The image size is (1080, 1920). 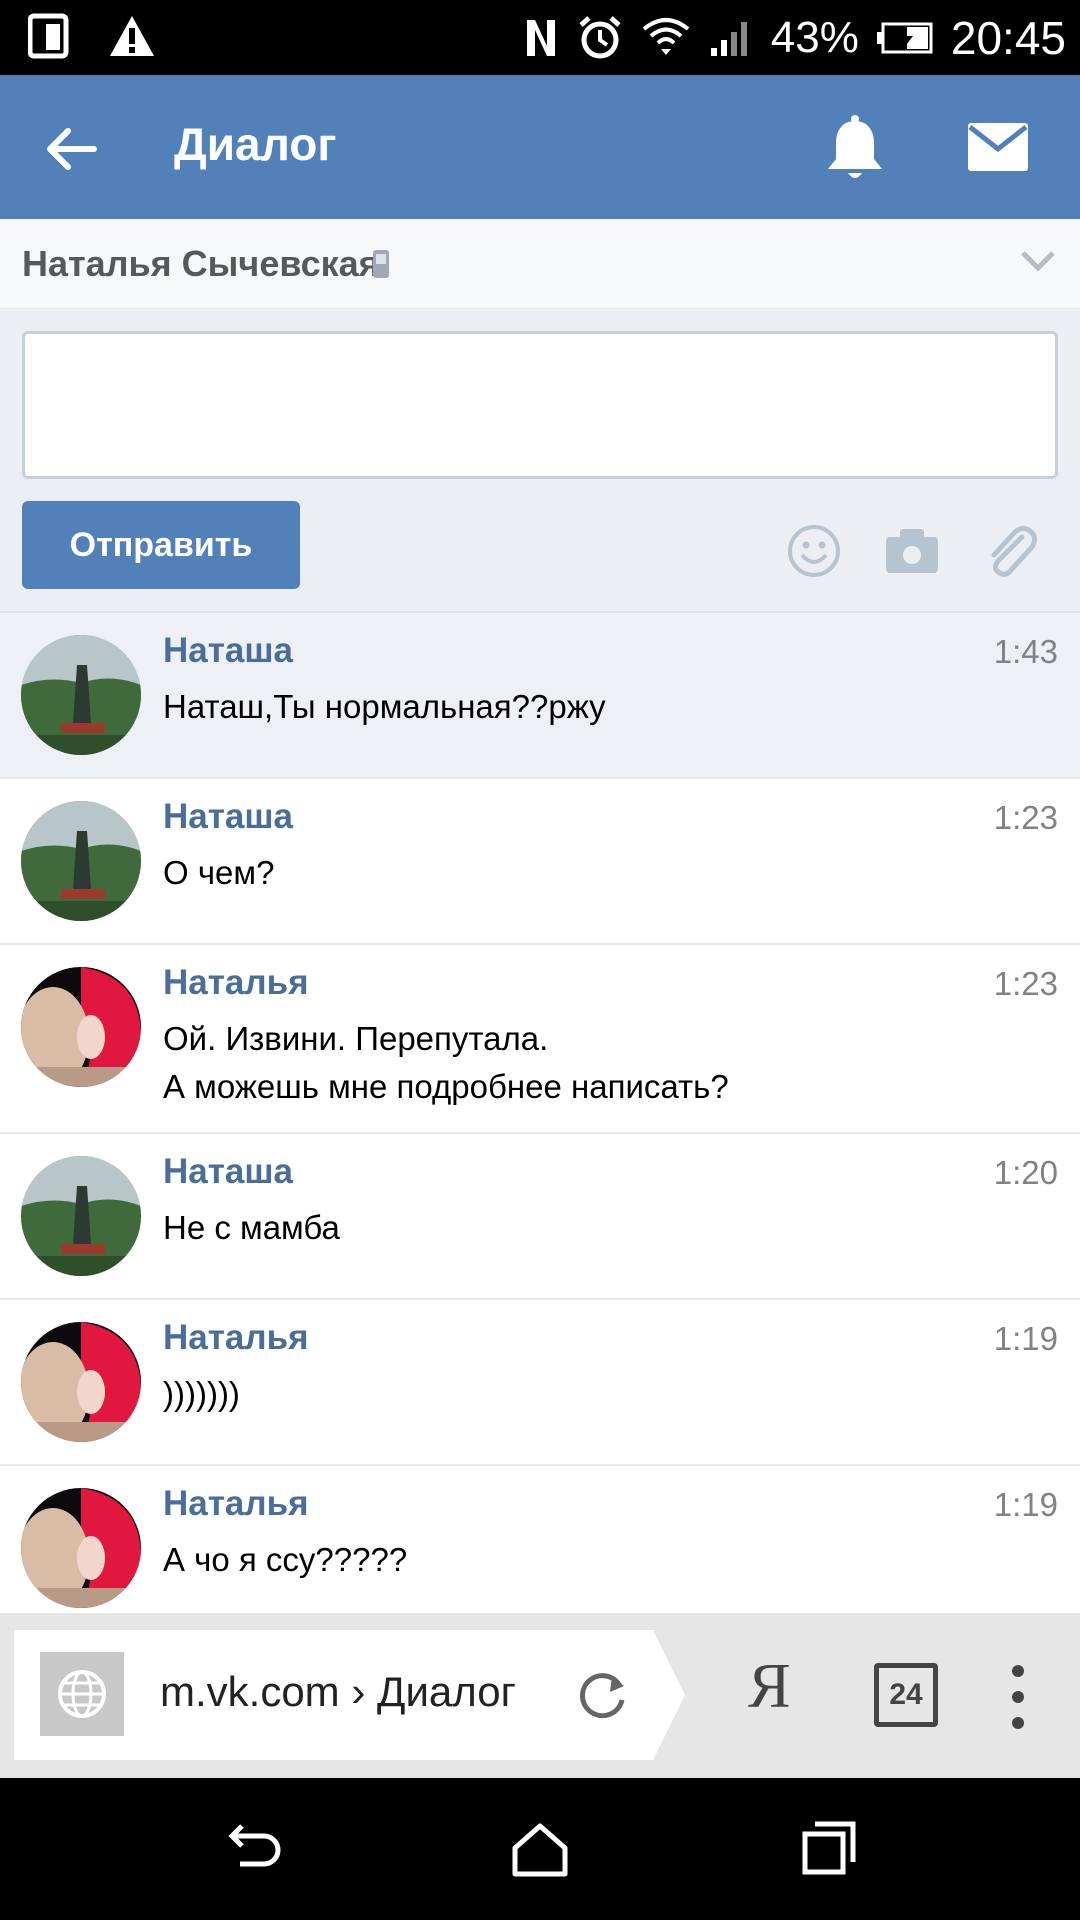 I want to click on attach-paperclip-icon, so click(x=1010, y=551).